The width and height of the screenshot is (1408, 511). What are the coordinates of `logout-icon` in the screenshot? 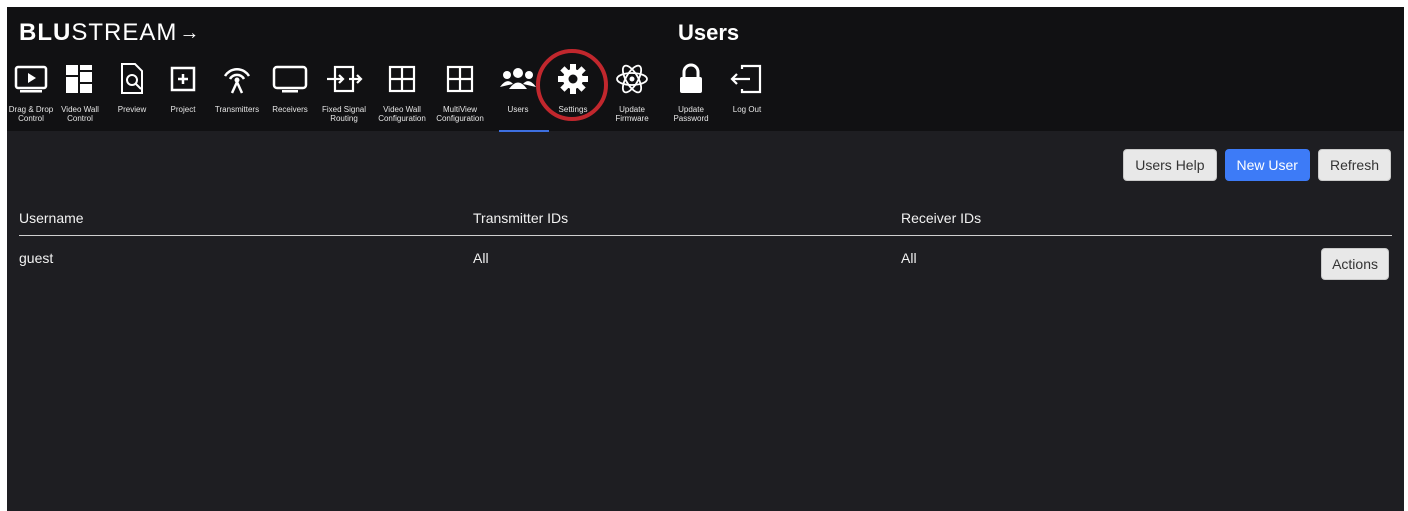 It's located at (747, 79).